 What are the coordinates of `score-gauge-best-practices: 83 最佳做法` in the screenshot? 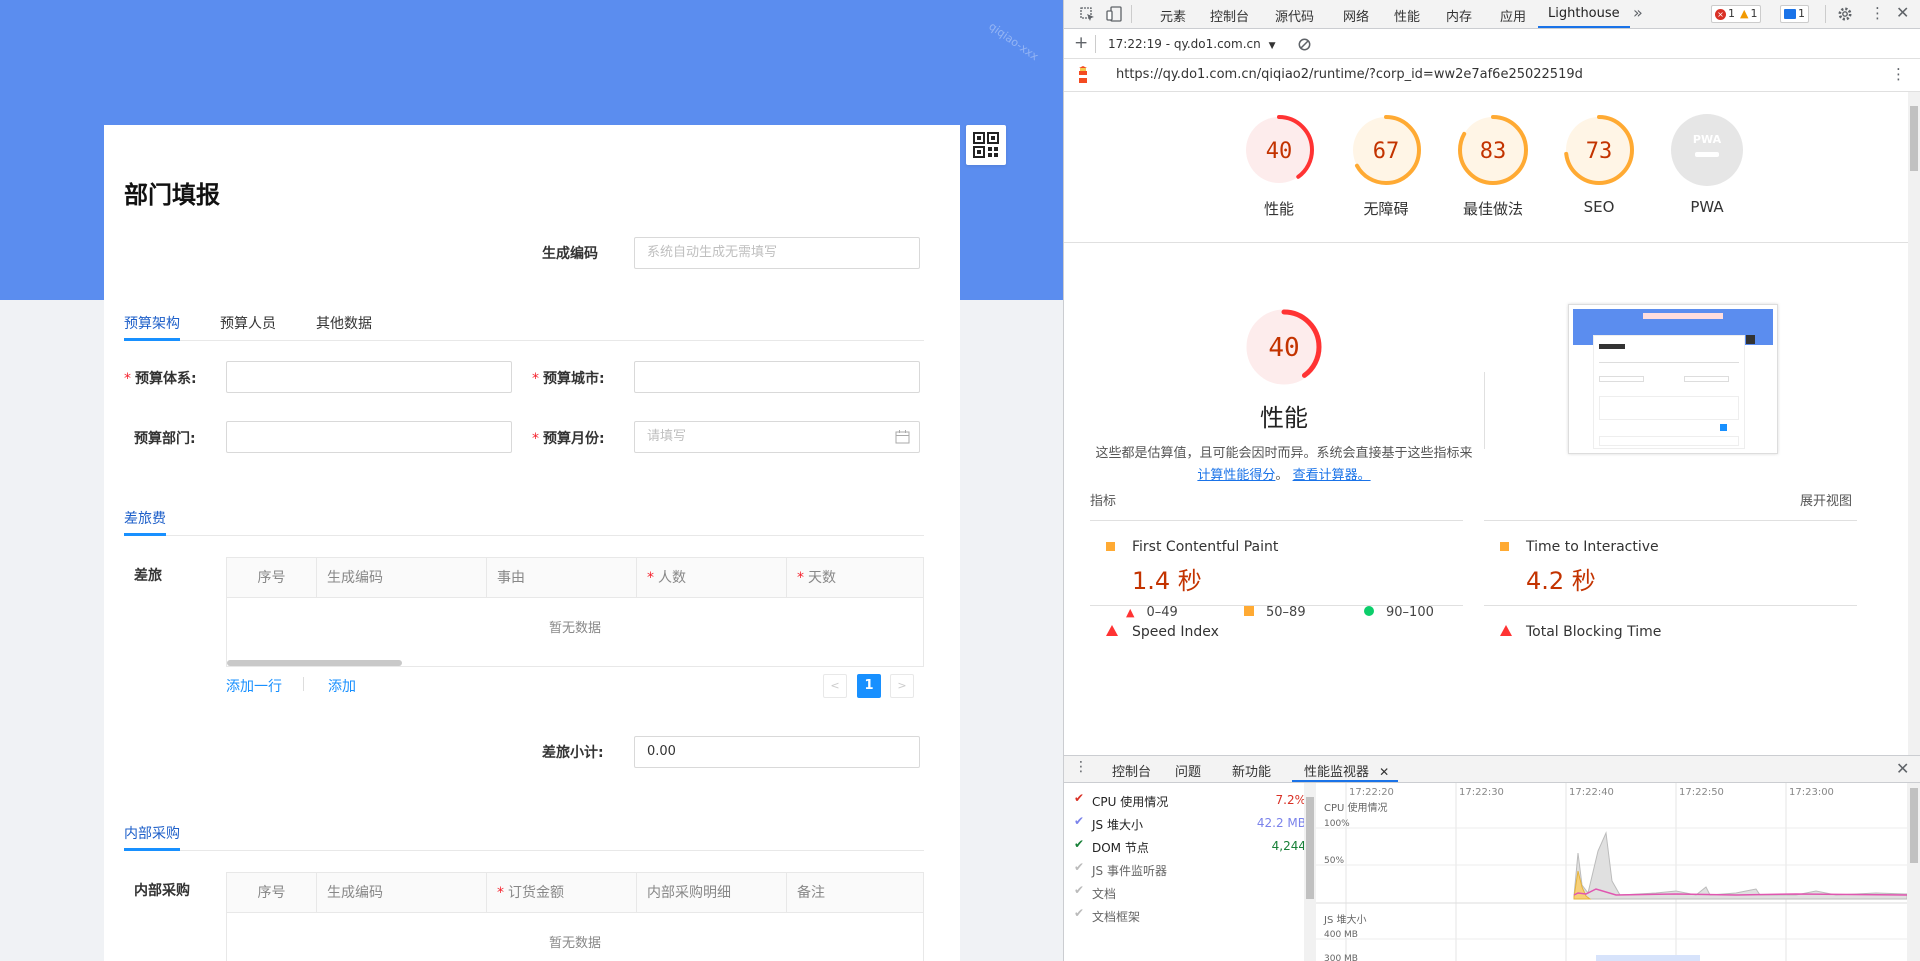 It's located at (1493, 165).